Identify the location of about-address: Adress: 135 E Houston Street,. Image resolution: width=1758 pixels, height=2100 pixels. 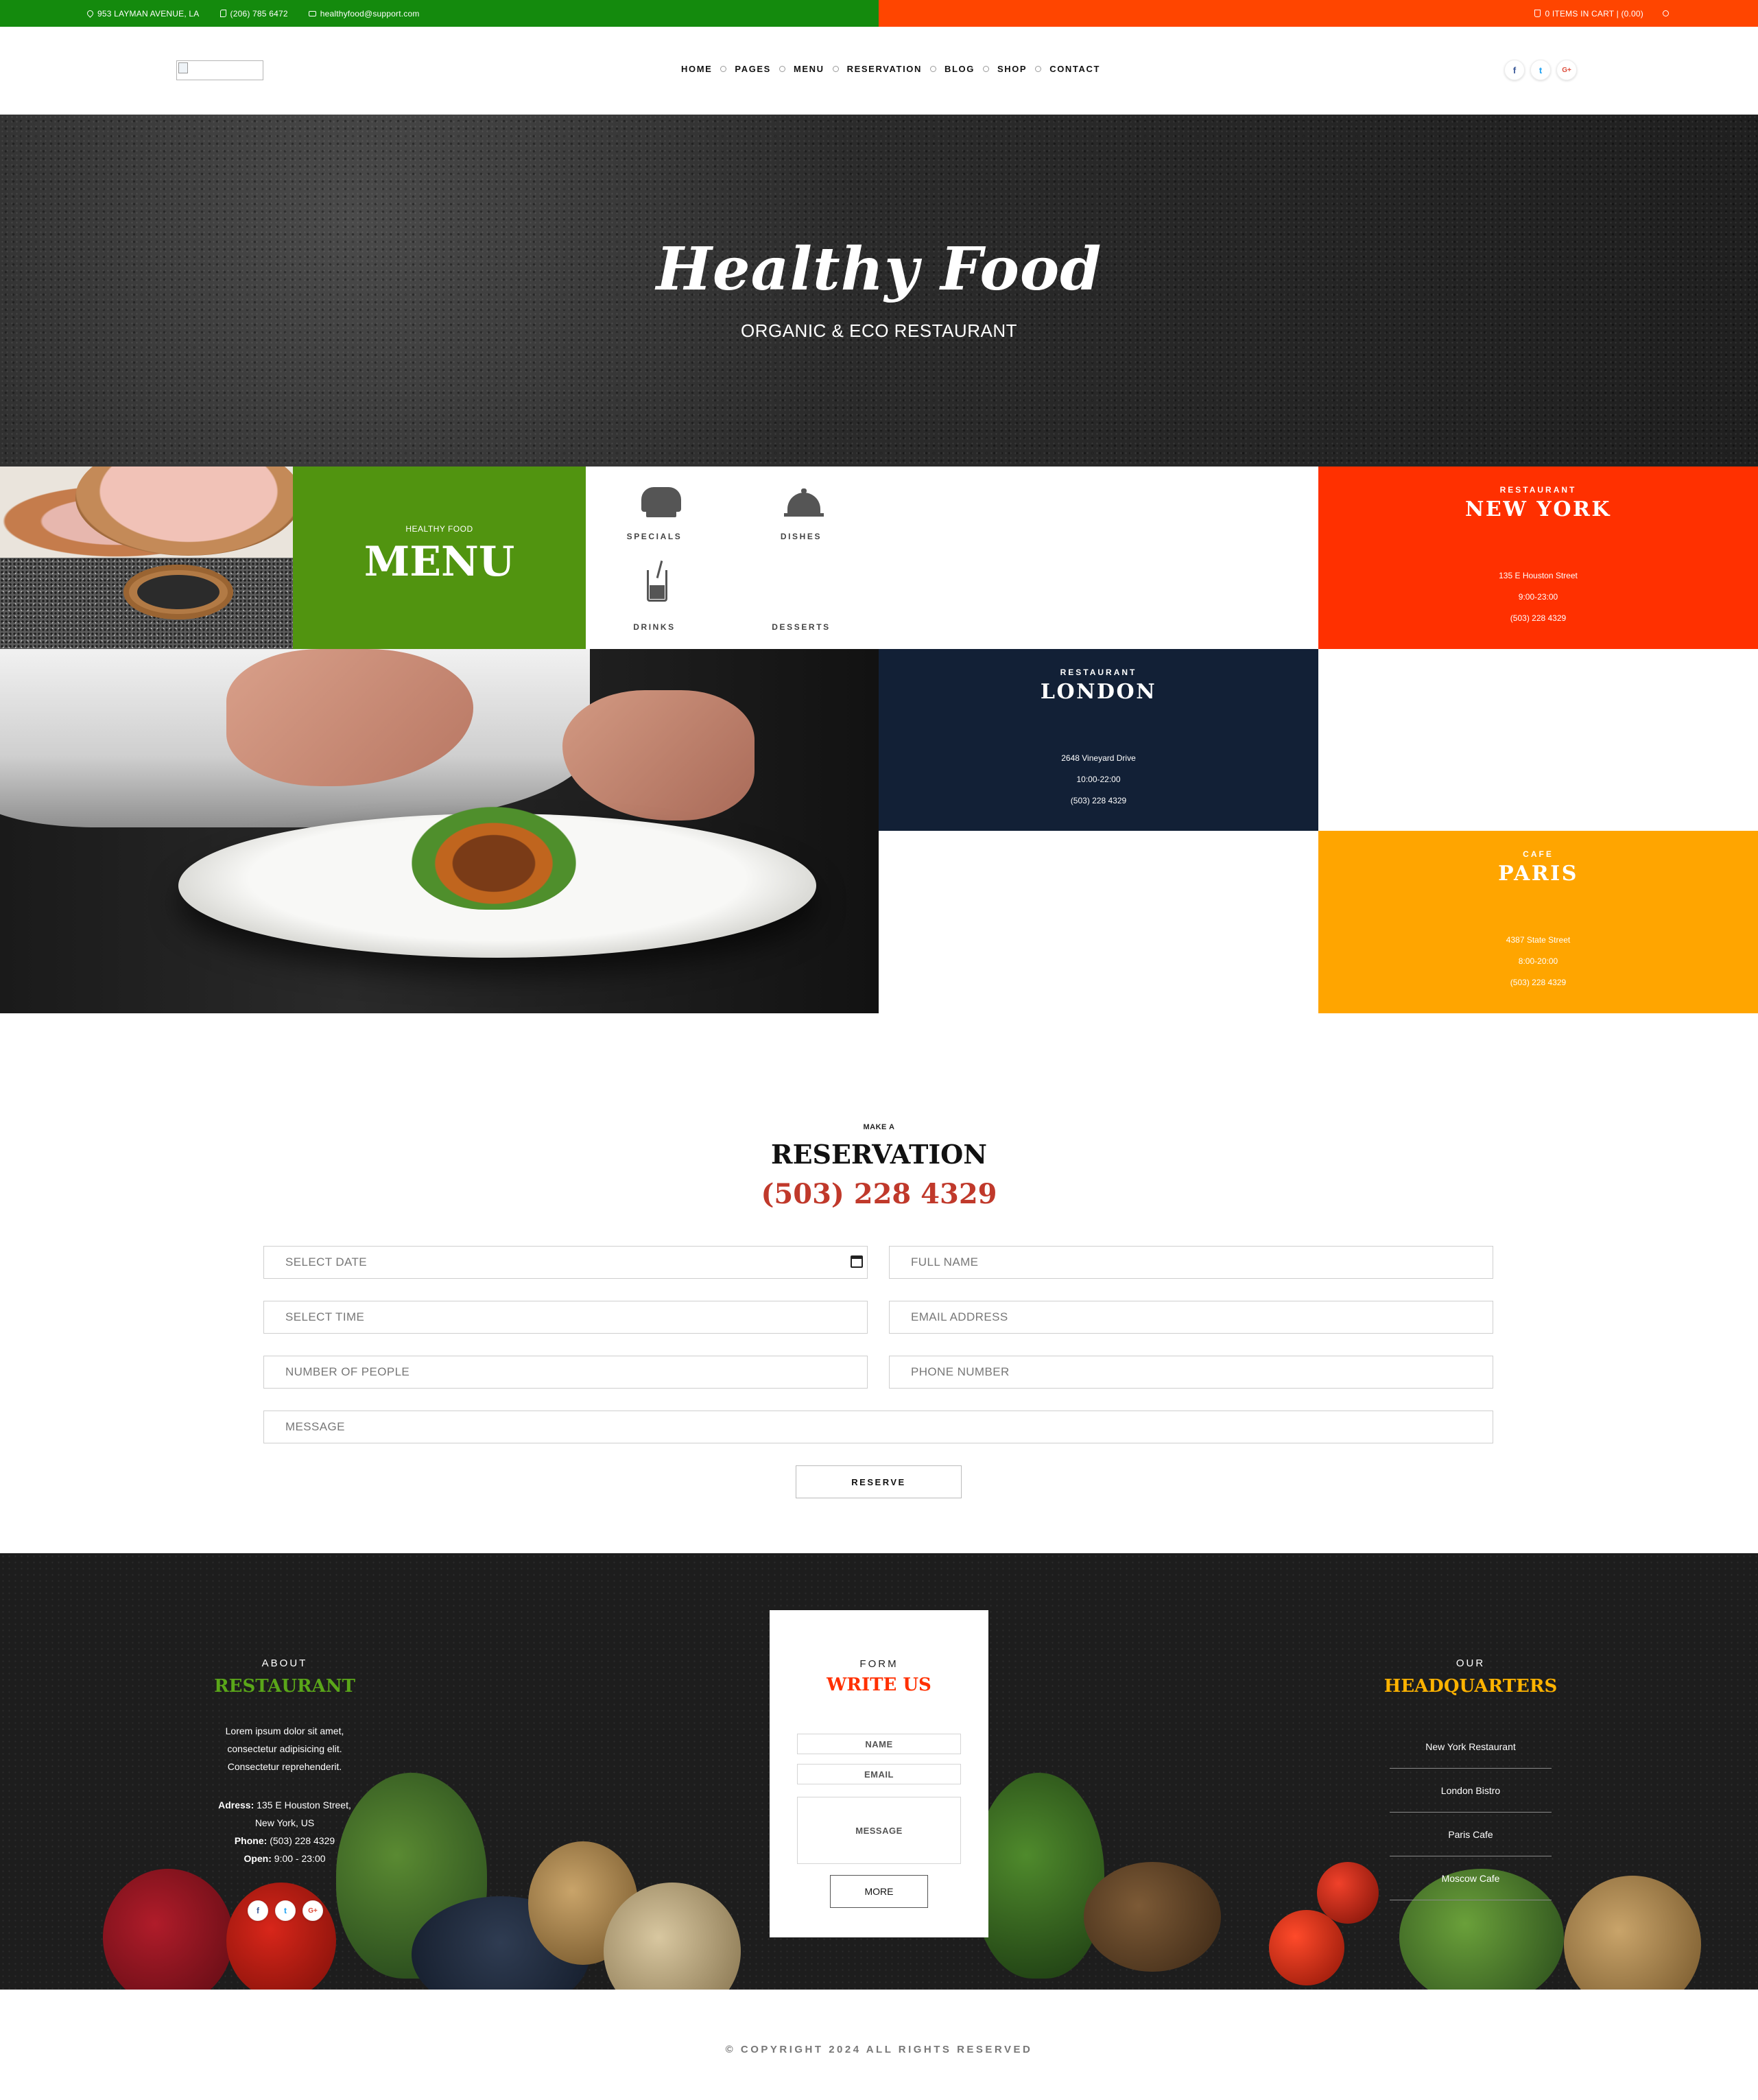
(284, 1805).